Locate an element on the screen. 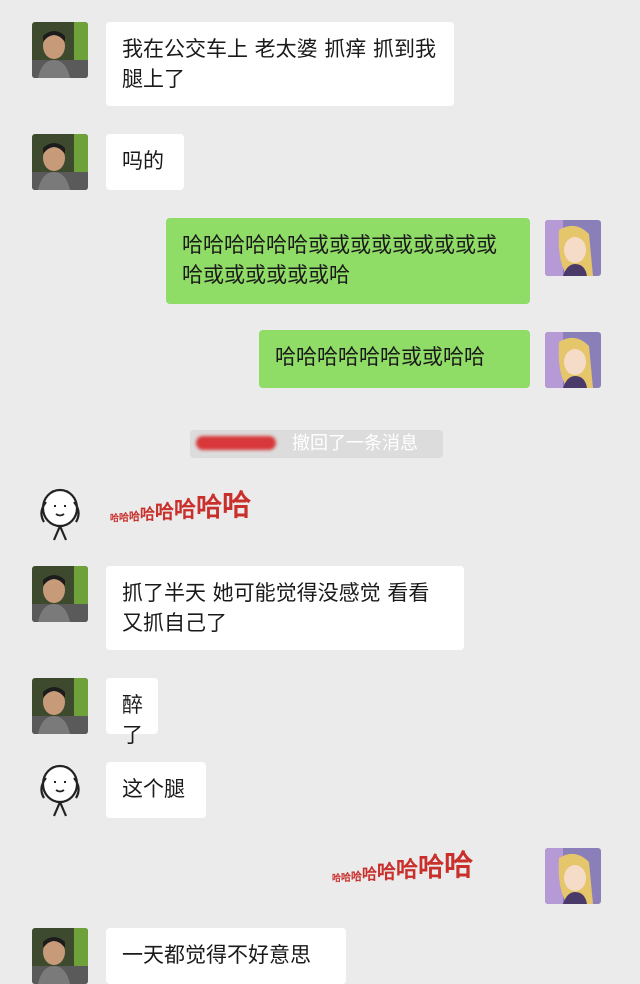  message-bubble: 一天都觉得不好意思 is located at coordinates (226, 956).